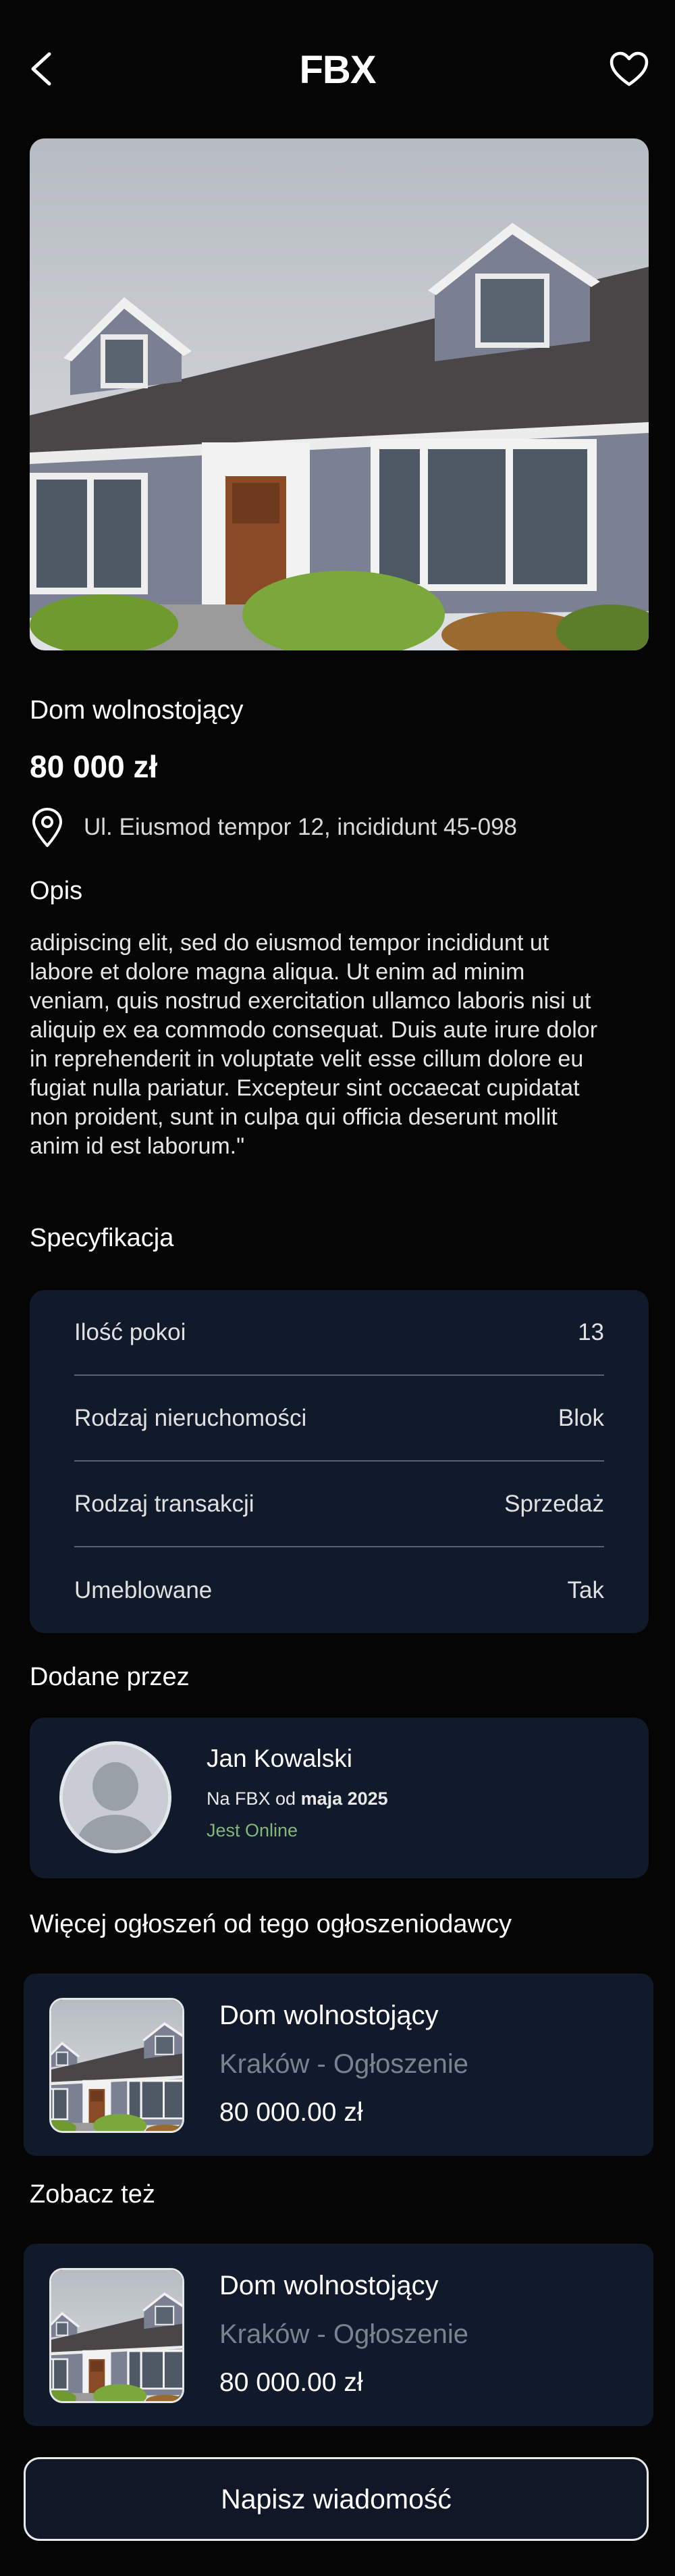 The width and height of the screenshot is (675, 2576). What do you see at coordinates (102, 1238) in the screenshot?
I see `specs-heading: Specyfikacja` at bounding box center [102, 1238].